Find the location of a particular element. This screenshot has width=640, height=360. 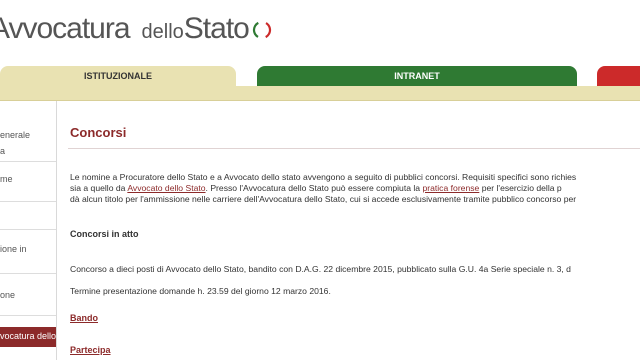

section-heading: Concorsi in atto is located at coordinates (104, 234).